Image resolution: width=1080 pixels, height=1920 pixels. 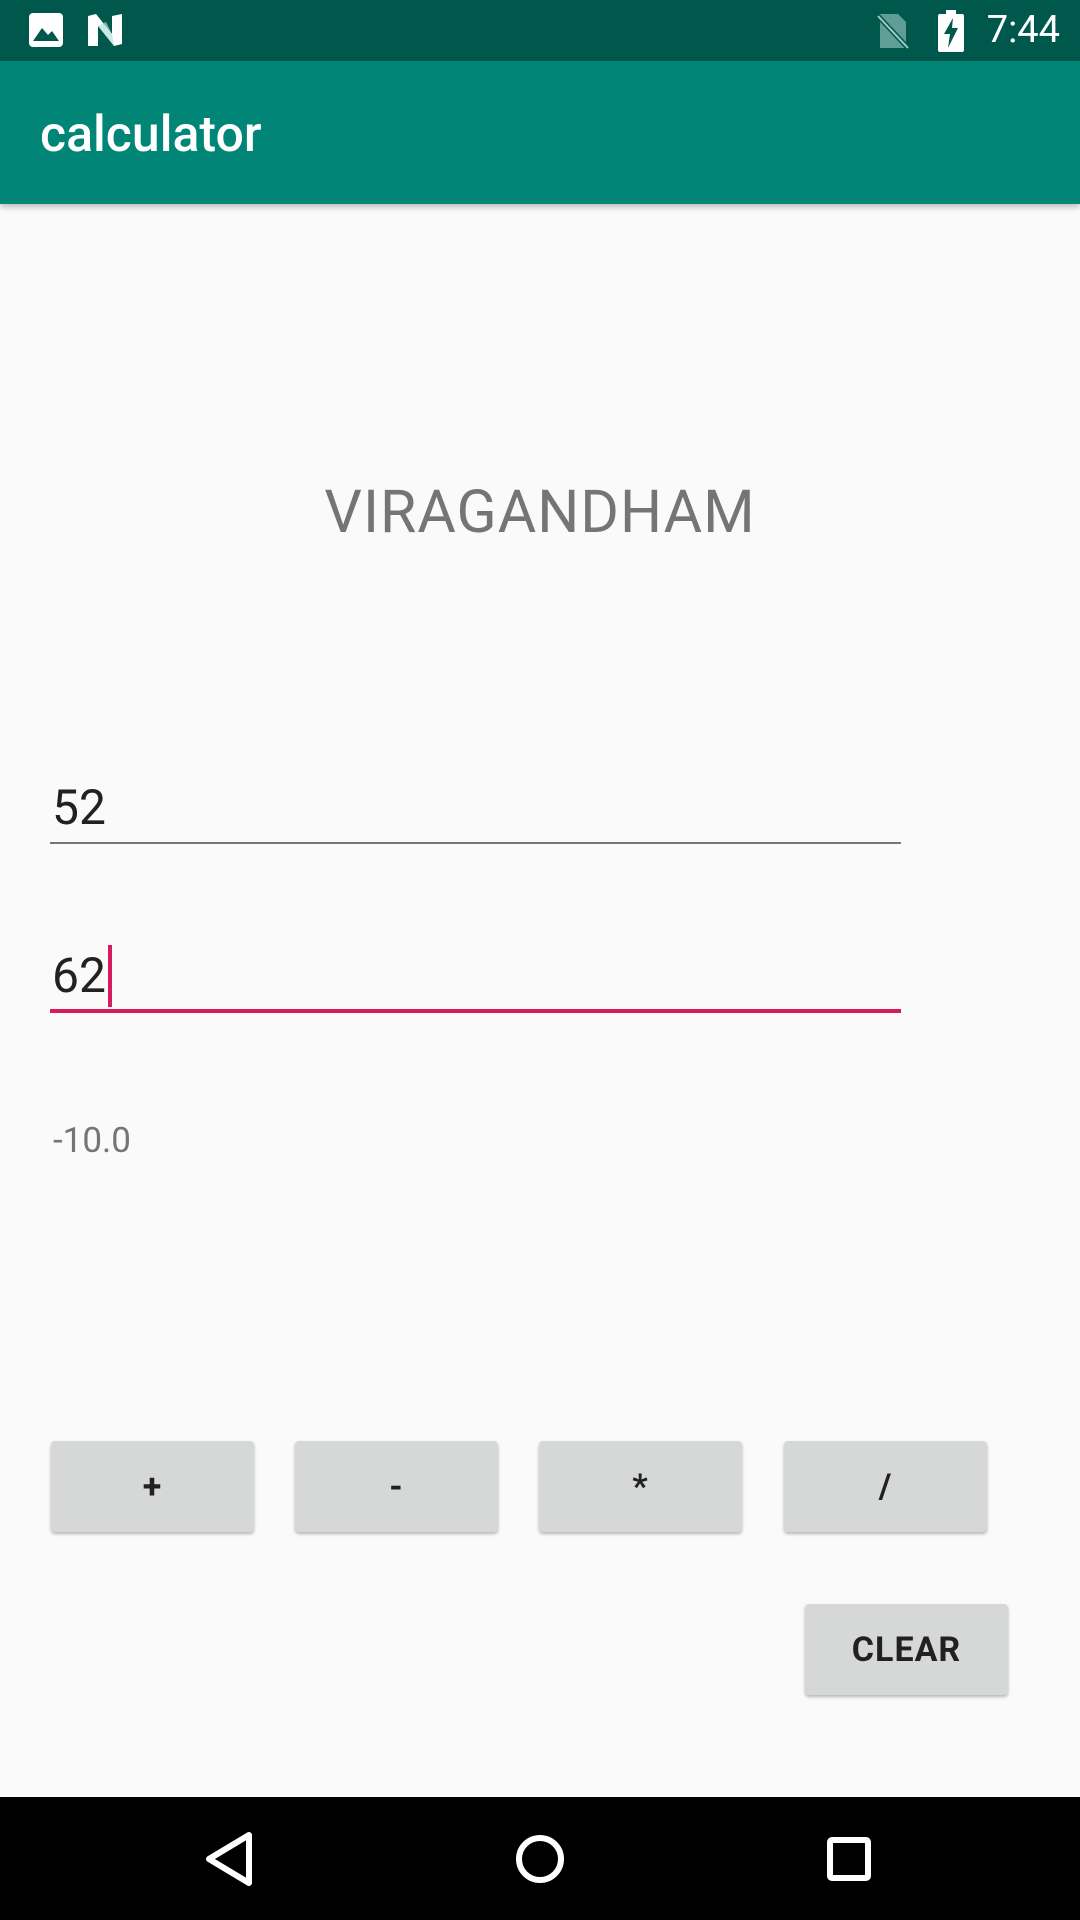 What do you see at coordinates (906, 1649) in the screenshot?
I see `clear-button: CLEAR` at bounding box center [906, 1649].